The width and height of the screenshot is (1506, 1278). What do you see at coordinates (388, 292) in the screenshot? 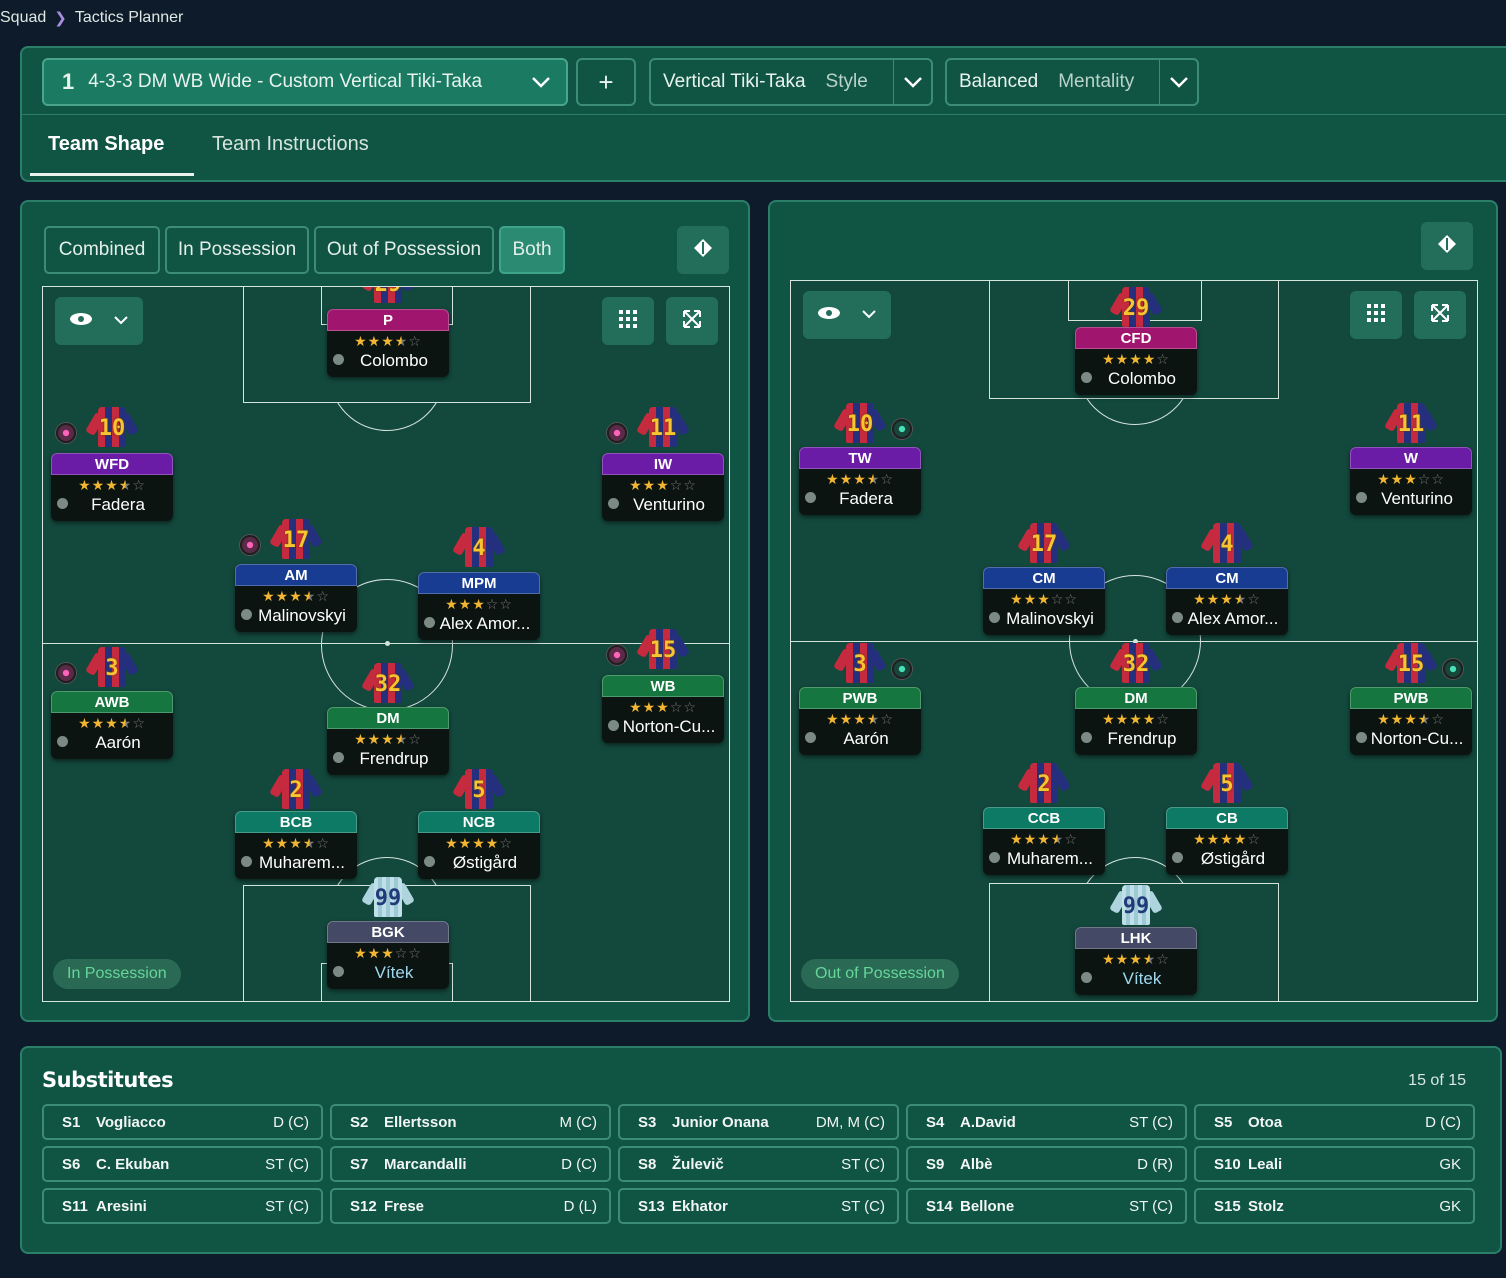
I see `shirt-number: 29` at bounding box center [388, 292].